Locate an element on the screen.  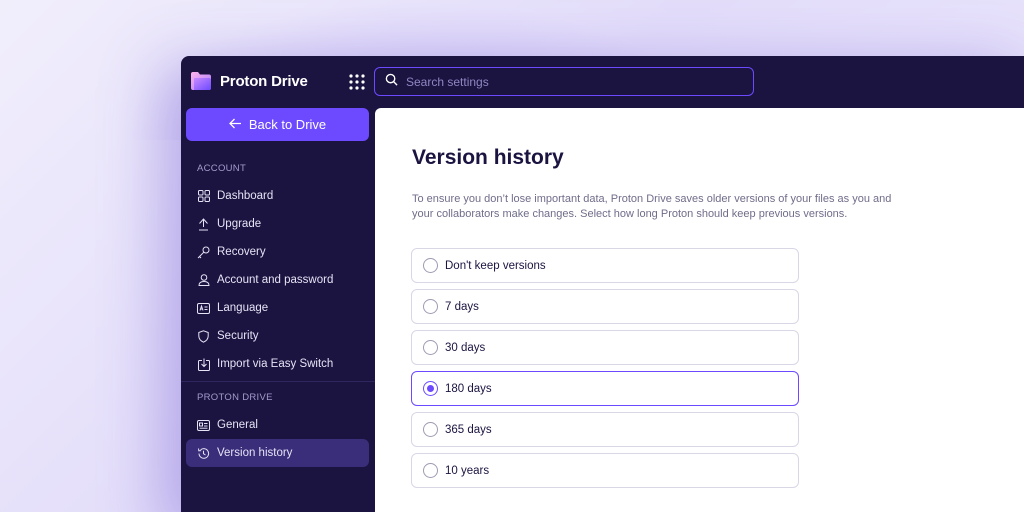
back-to-drive-label: Back to Drive is located at coordinates (287, 124).